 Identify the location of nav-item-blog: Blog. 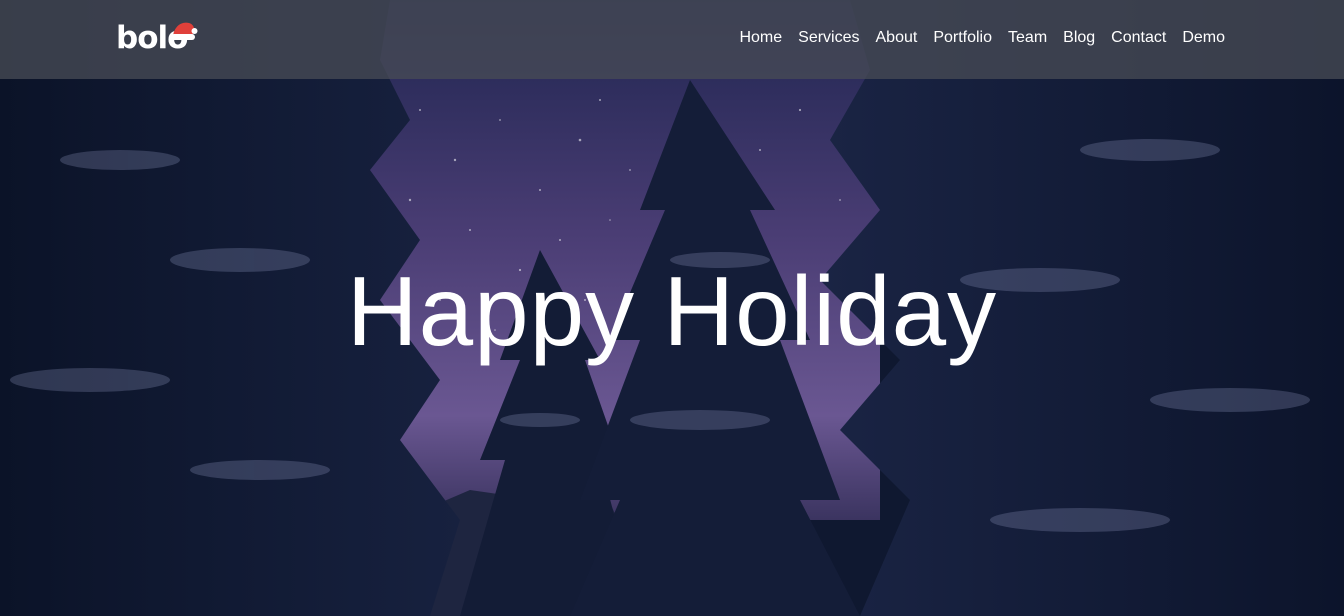
(1079, 38).